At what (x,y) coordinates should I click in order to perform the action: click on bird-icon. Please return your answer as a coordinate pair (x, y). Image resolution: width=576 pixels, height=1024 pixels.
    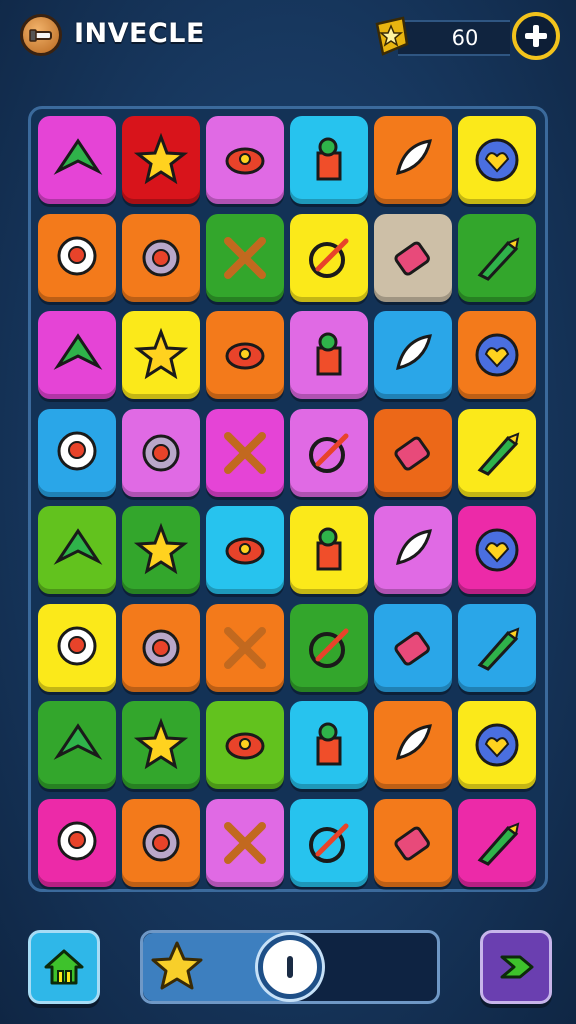
    Looking at the image, I should click on (161, 353).